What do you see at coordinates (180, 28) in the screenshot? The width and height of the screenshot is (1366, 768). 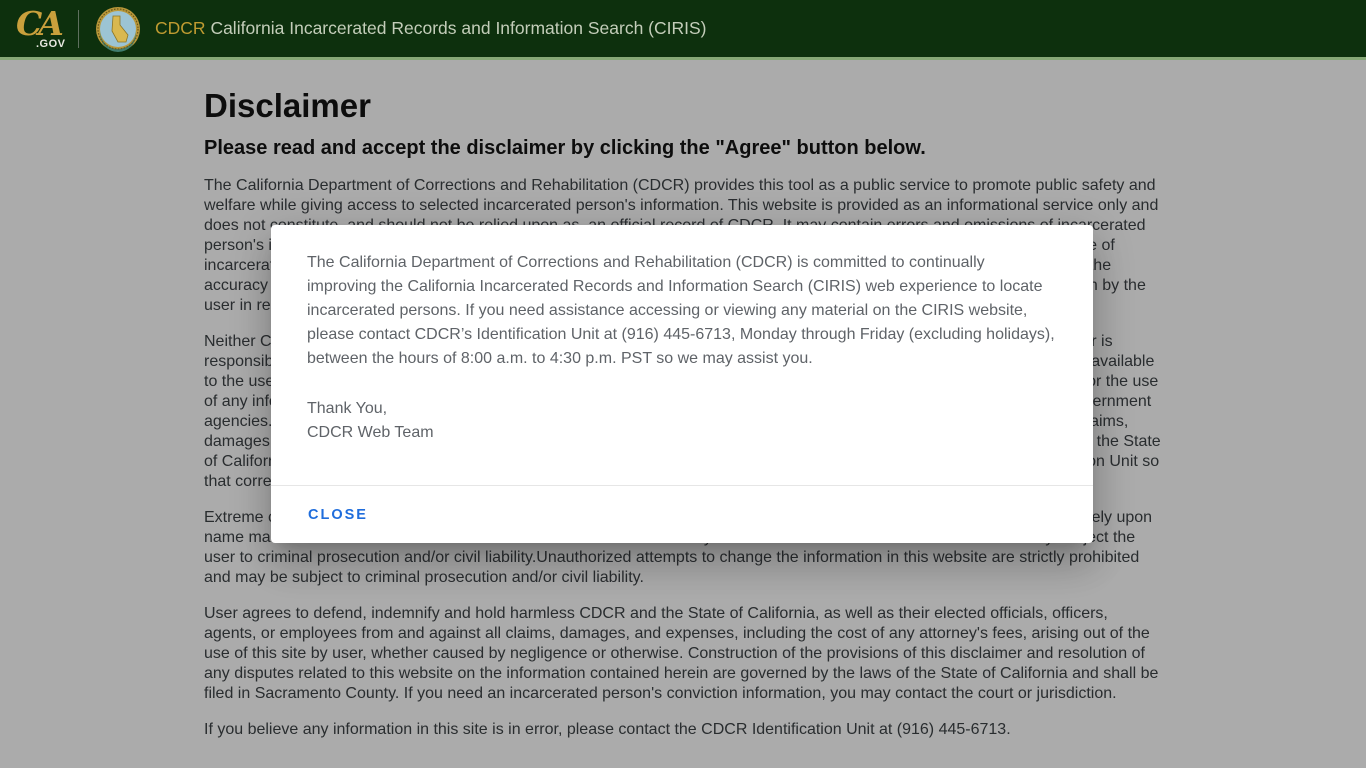 I see `app-title-cdcr: CDCR` at bounding box center [180, 28].